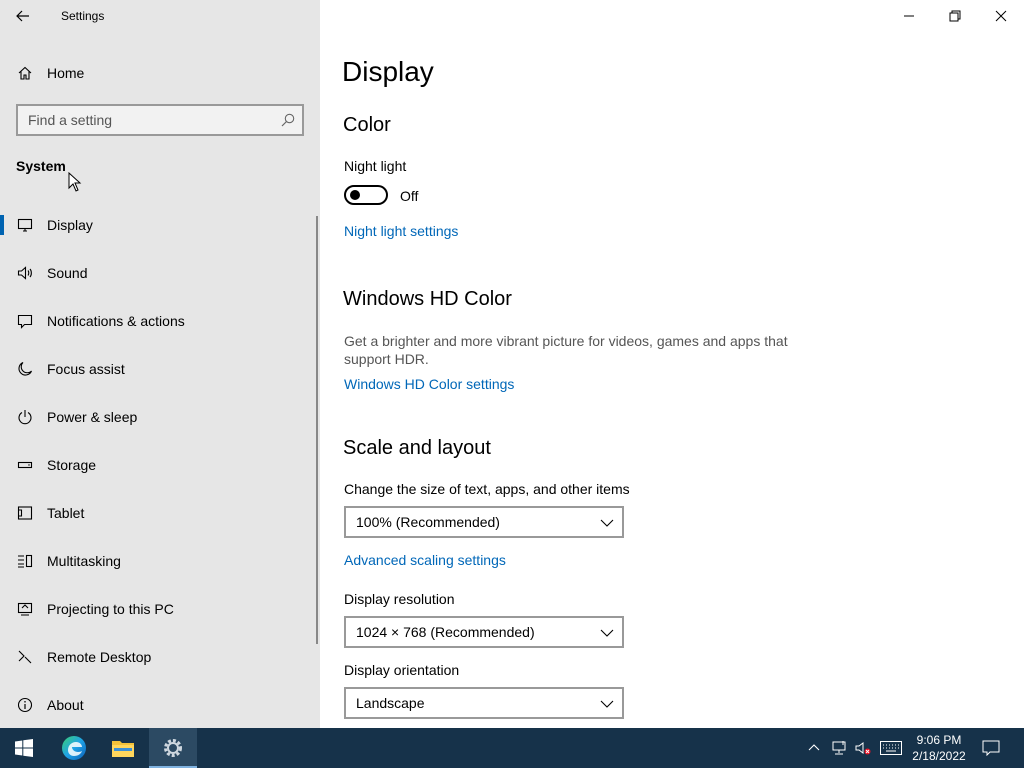 Image resolution: width=1024 pixels, height=768 pixels. What do you see at coordinates (512, 748) in the screenshot?
I see `taskbar: 9:06 PM 2/18/2022` at bounding box center [512, 748].